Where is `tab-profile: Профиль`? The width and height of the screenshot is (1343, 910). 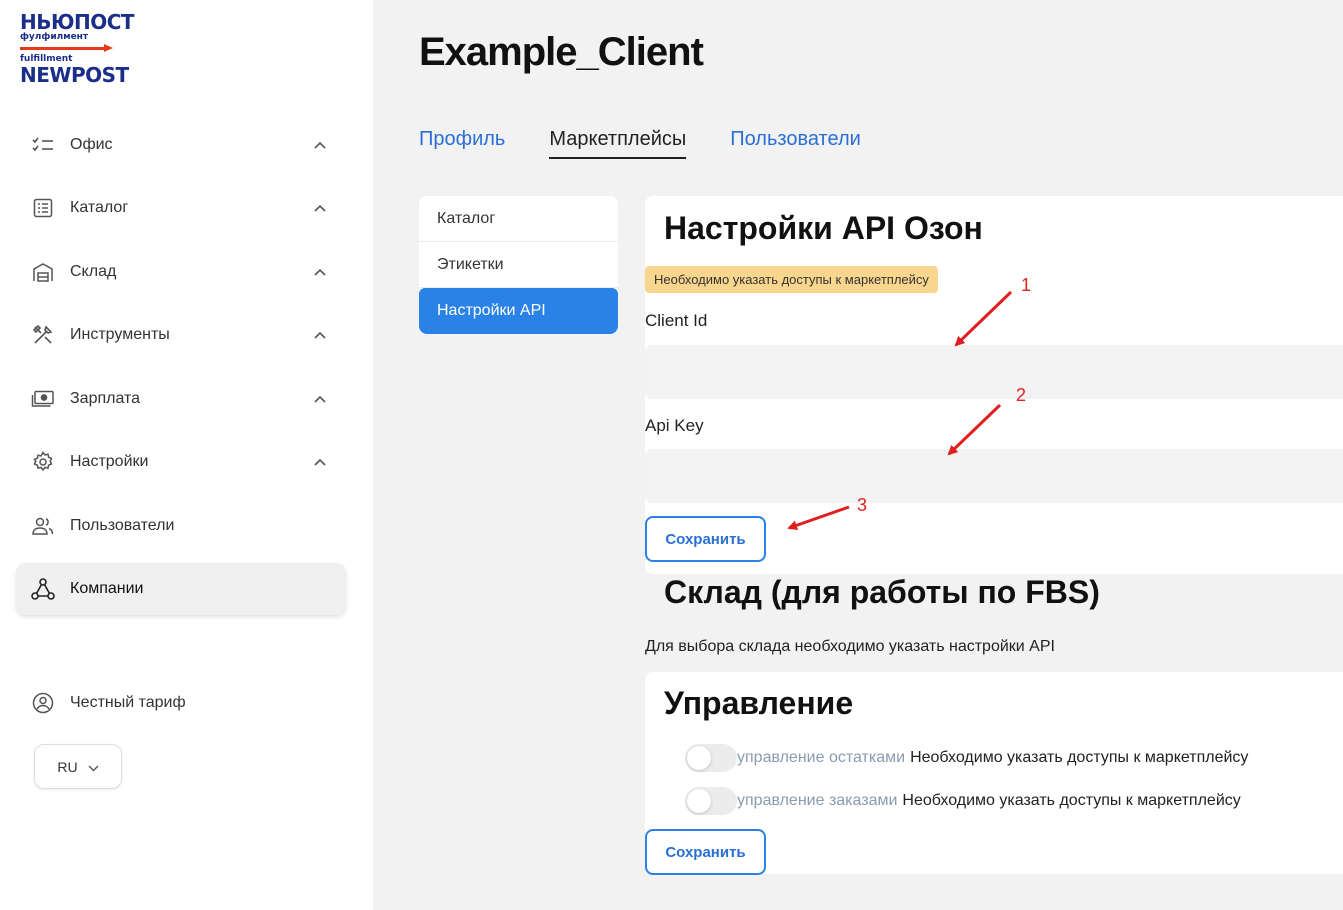
tab-profile: Профиль is located at coordinates (462, 143).